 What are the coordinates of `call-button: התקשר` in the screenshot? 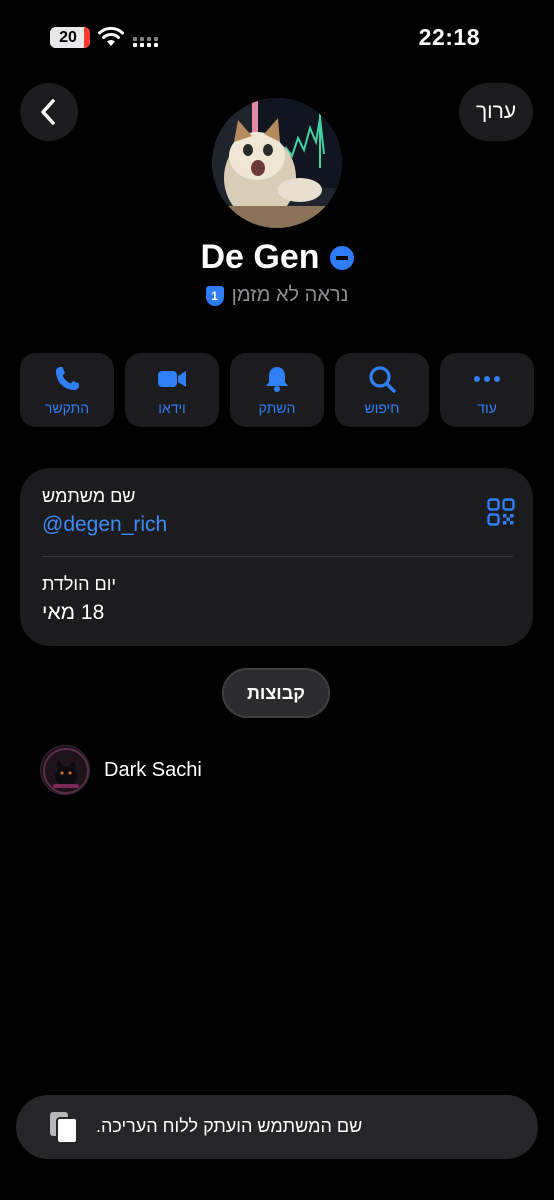 It's located at (67, 390).